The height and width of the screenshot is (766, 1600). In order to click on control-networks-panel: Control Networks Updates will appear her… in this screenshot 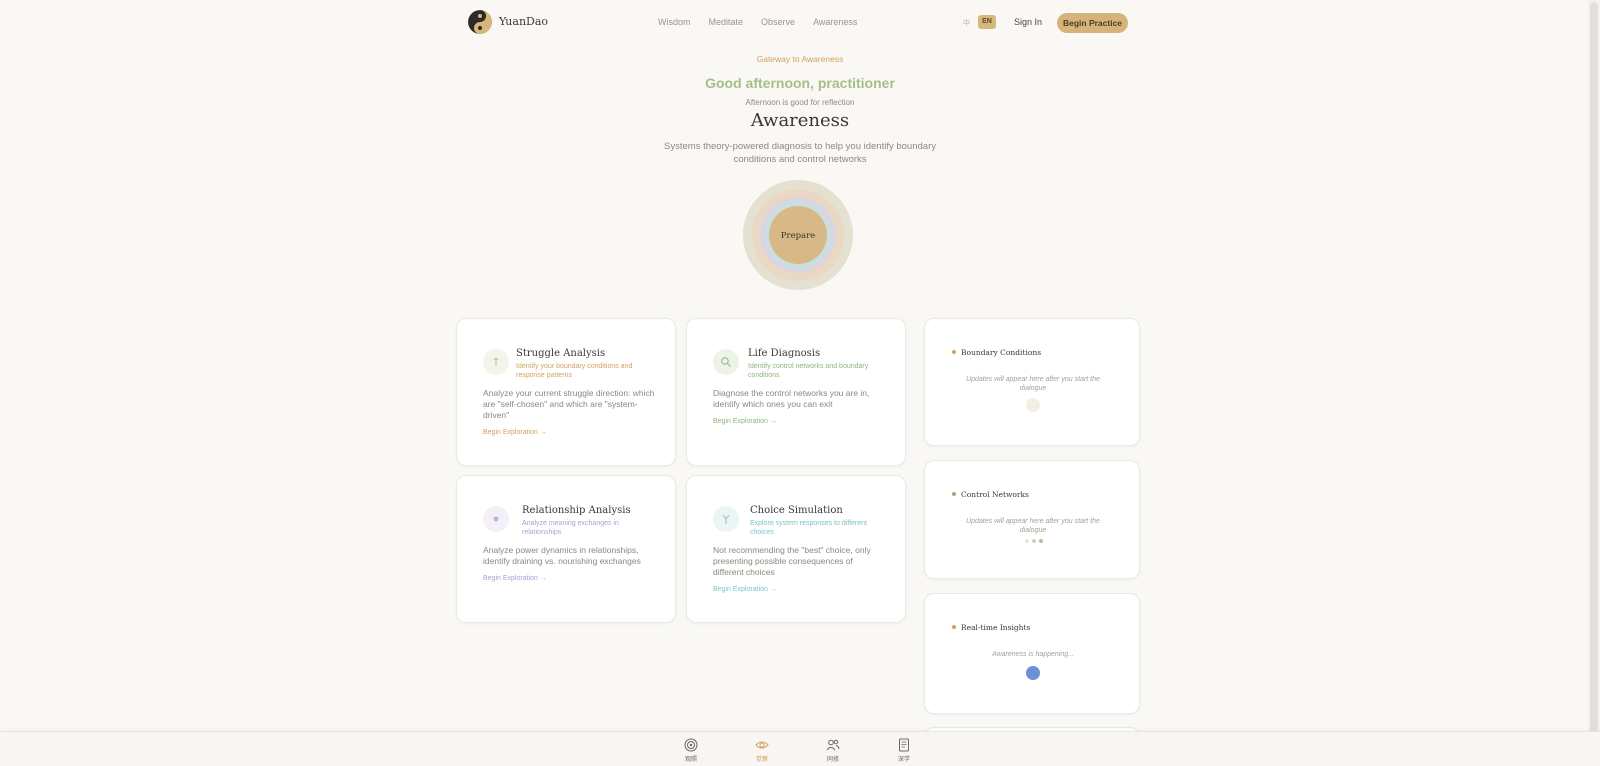, I will do `click(1032, 519)`.